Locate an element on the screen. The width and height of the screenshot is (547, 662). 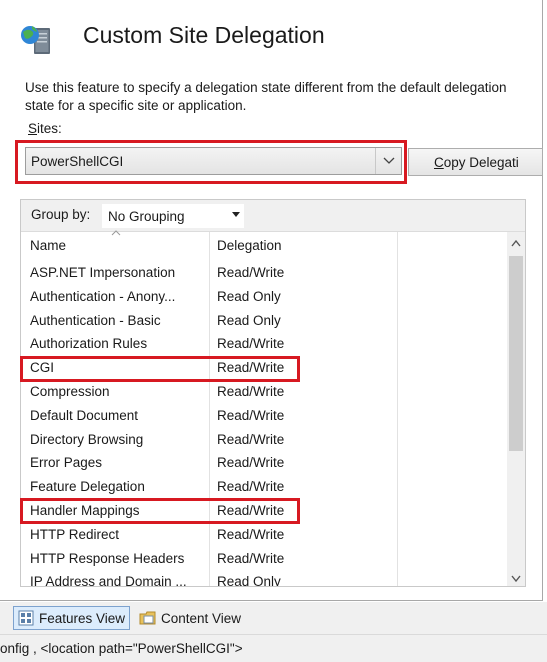
scroll-up-icon is located at coordinates (516, 243).